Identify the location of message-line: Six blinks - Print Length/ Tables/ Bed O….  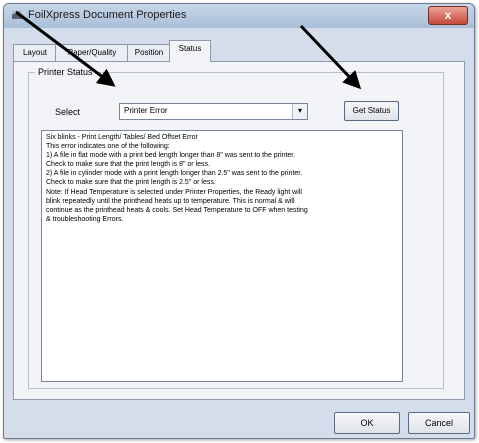
(122, 137).